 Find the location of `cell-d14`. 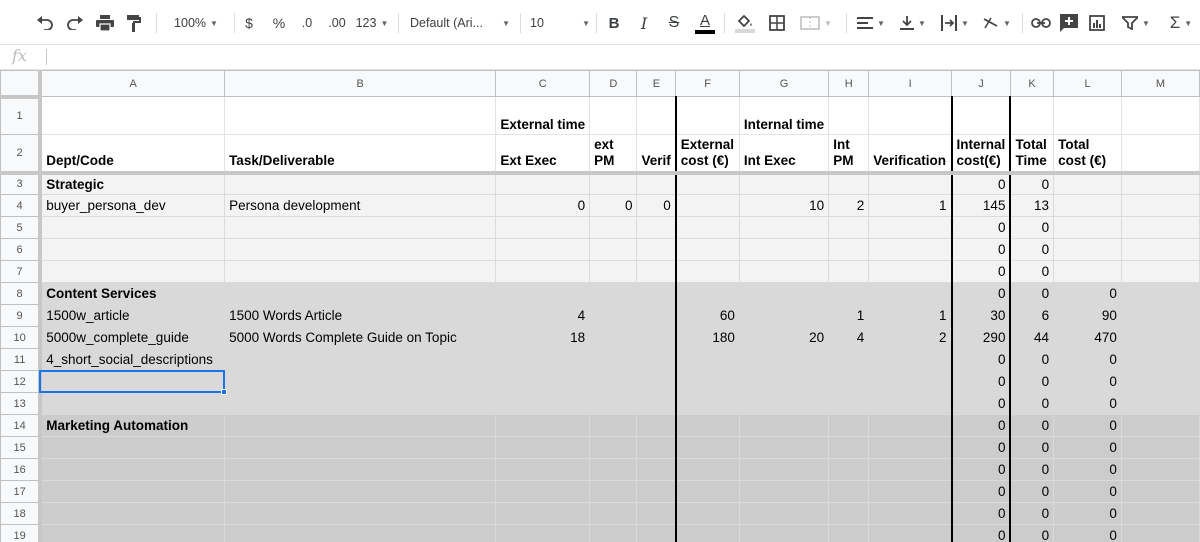

cell-d14 is located at coordinates (613, 425).